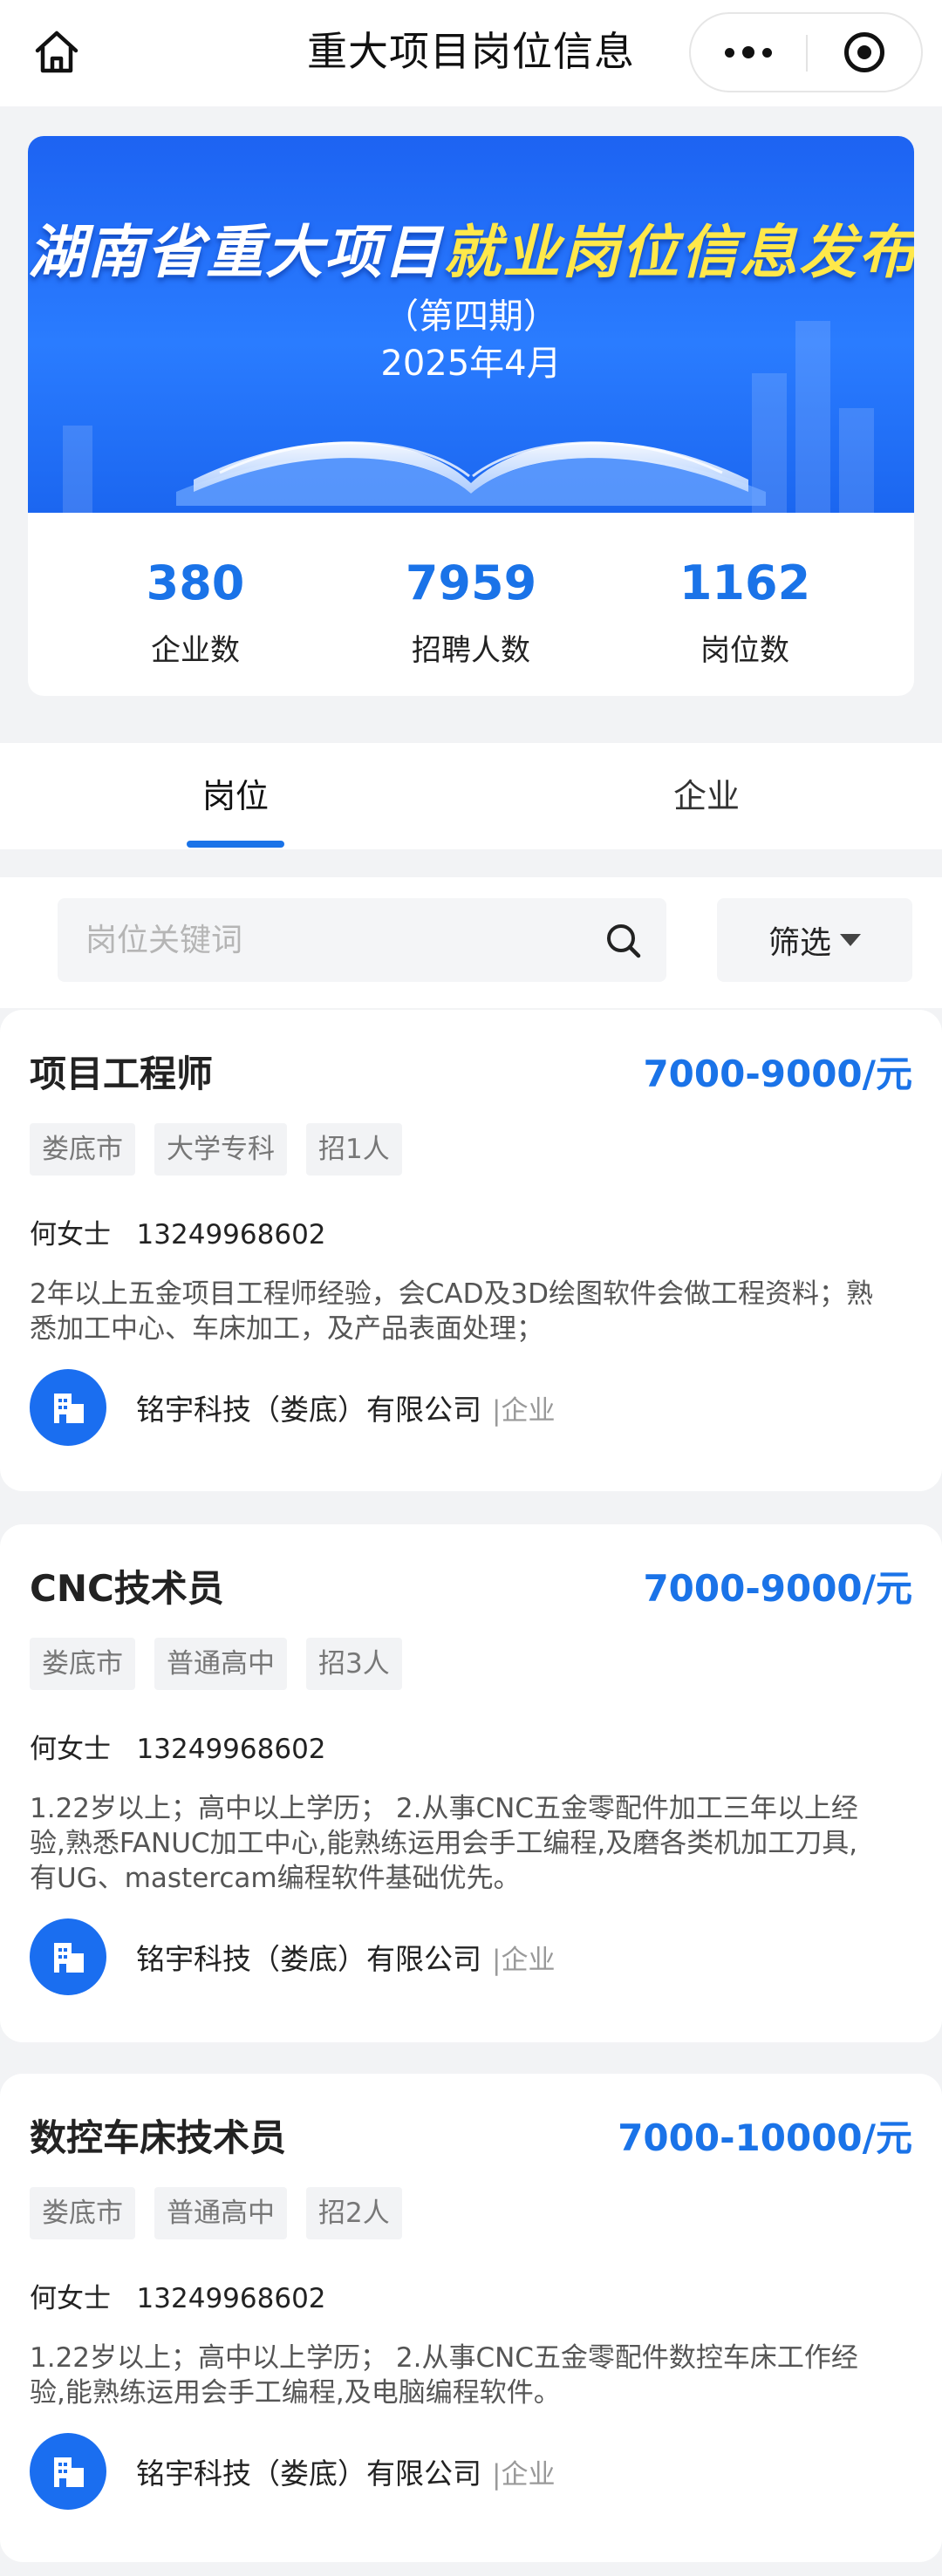 The image size is (942, 2576). Describe the element at coordinates (235, 845) in the screenshot. I see `active-tab-indicator` at that location.